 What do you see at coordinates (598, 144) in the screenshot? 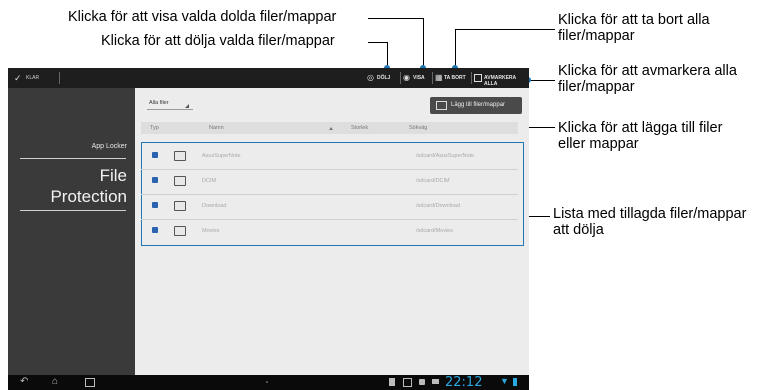
I see `callout-add-2: eller mappar` at bounding box center [598, 144].